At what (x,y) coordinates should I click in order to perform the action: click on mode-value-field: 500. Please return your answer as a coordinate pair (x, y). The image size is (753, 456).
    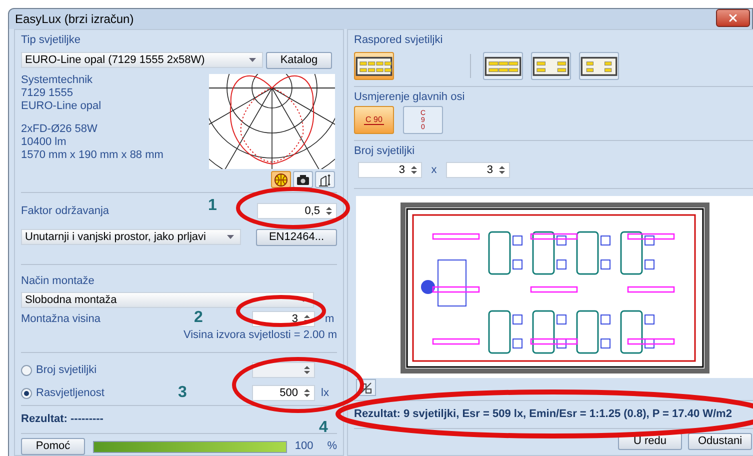
    Looking at the image, I should click on (283, 393).